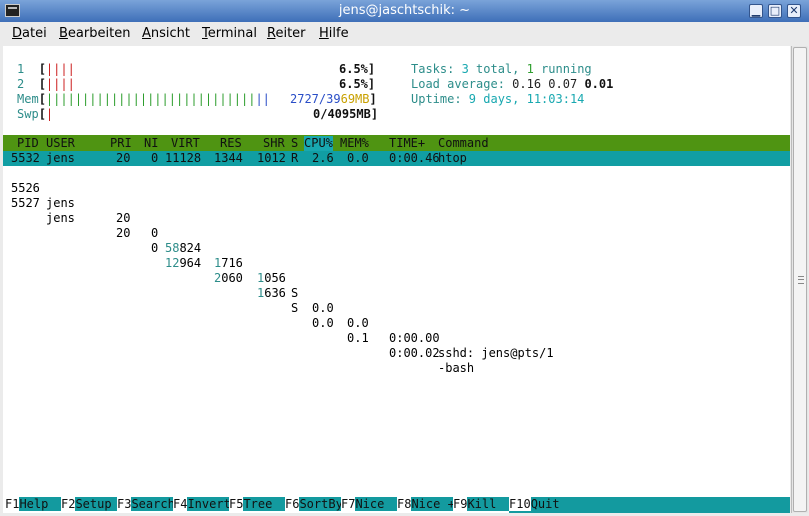 Image resolution: width=809 pixels, height=516 pixels. I want to click on cpu1-bars: ||||, so click(60, 69).